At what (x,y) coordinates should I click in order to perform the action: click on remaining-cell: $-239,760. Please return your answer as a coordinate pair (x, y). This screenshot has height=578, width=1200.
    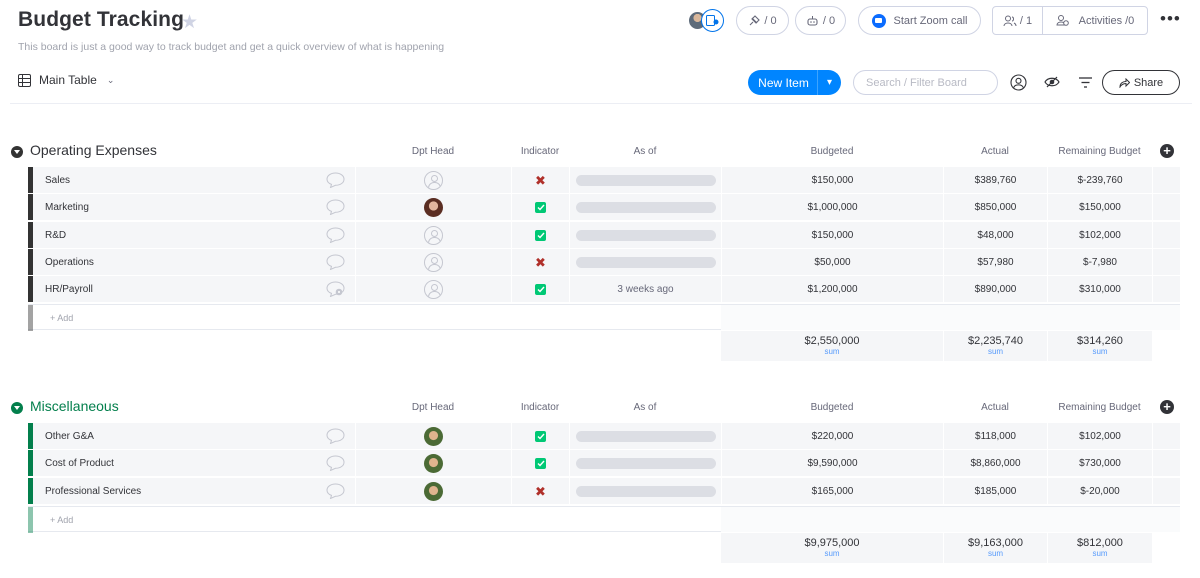
    Looking at the image, I should click on (1099, 180).